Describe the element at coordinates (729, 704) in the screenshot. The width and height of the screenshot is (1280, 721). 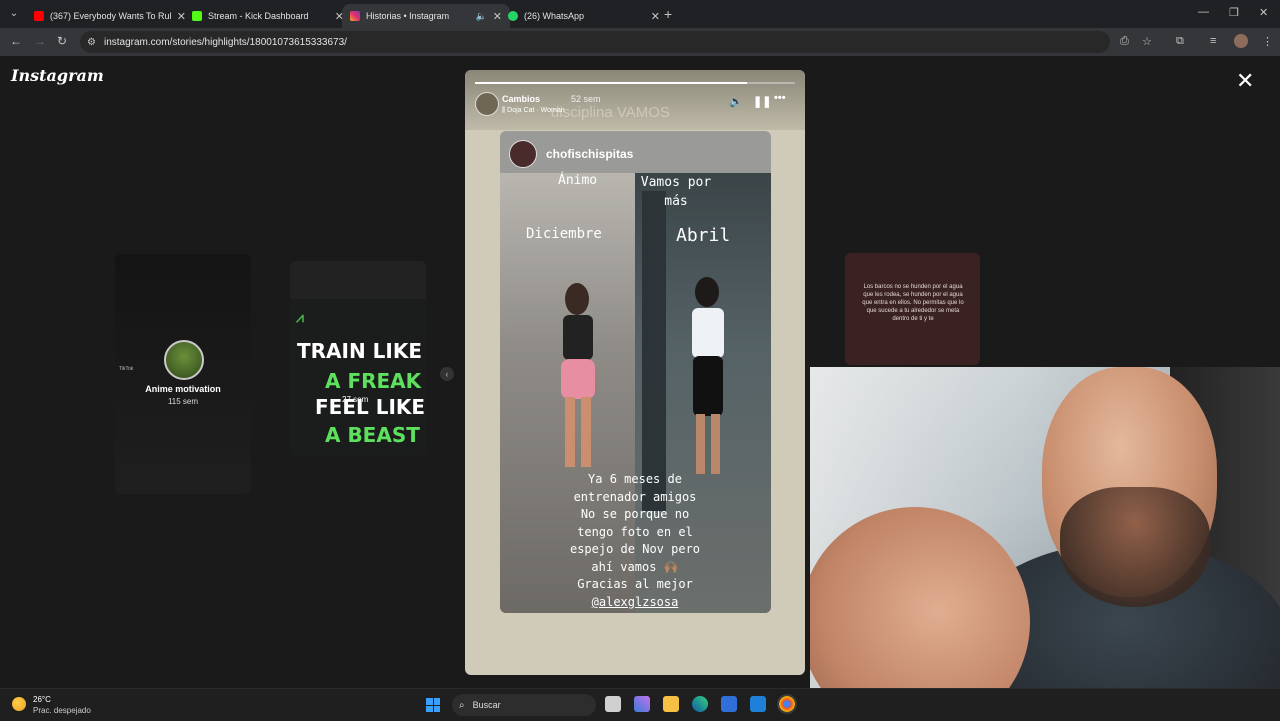
I see `store-icon` at that location.